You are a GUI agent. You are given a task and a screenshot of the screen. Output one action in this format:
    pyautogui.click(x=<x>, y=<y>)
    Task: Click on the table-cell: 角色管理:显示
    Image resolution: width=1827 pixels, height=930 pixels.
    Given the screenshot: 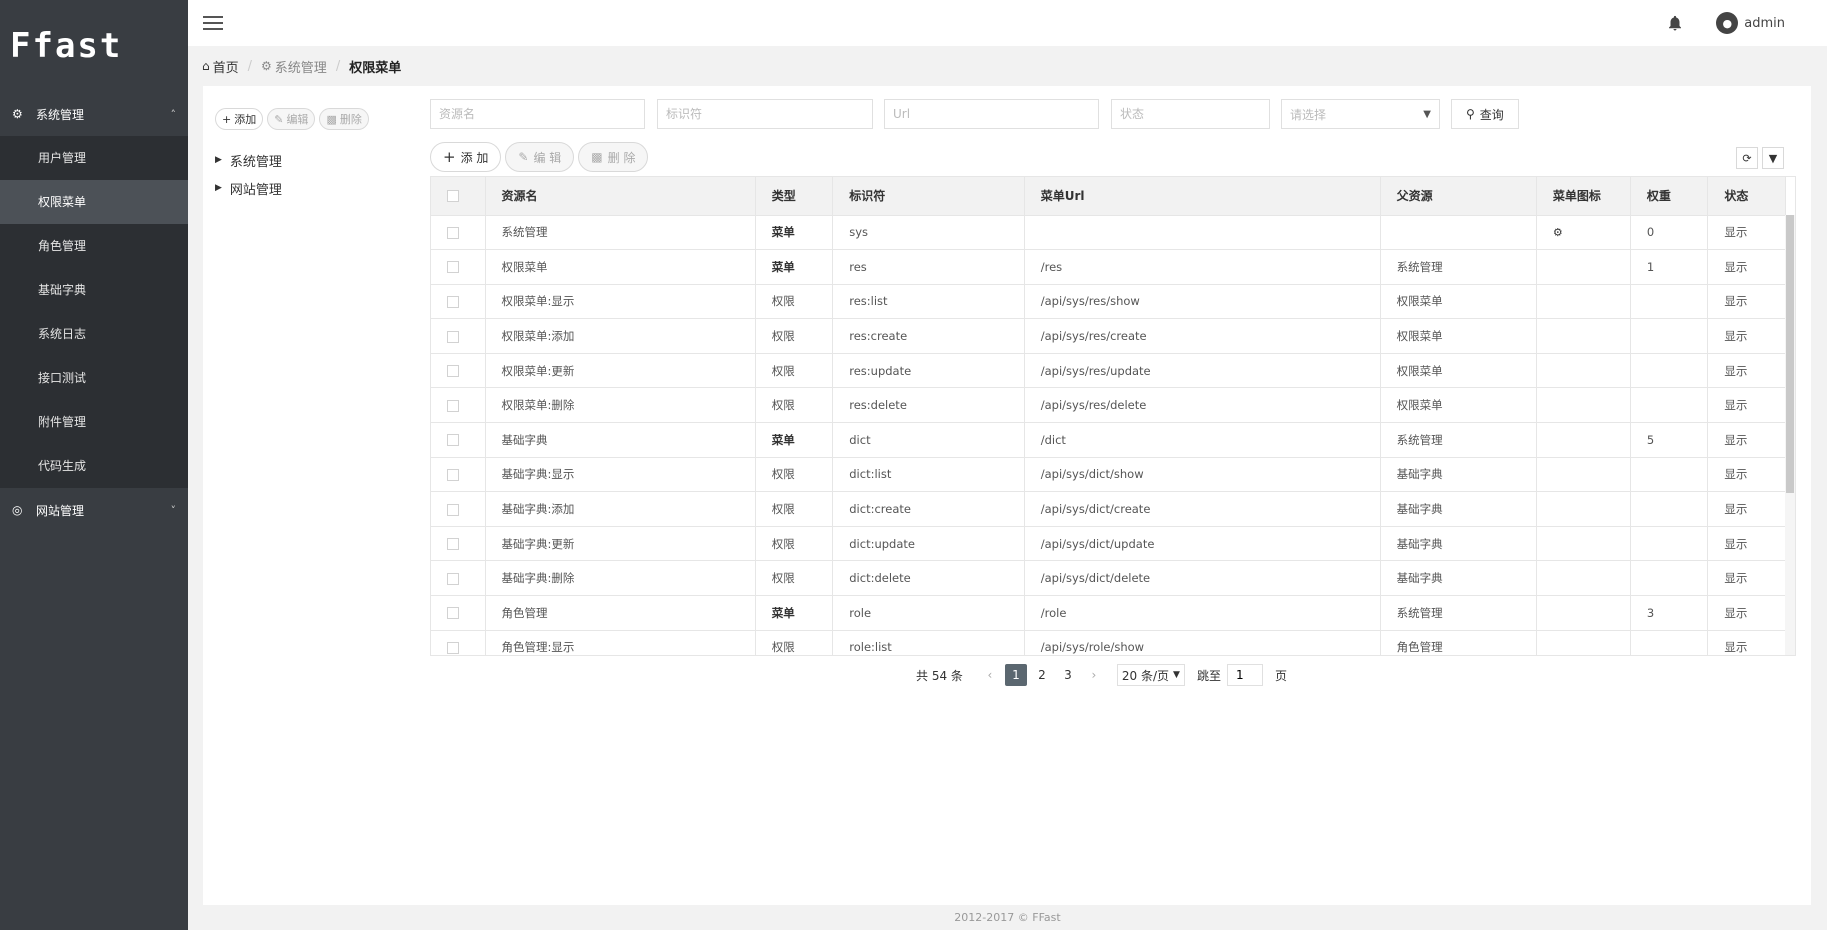 What is the action you would take?
    pyautogui.click(x=620, y=642)
    